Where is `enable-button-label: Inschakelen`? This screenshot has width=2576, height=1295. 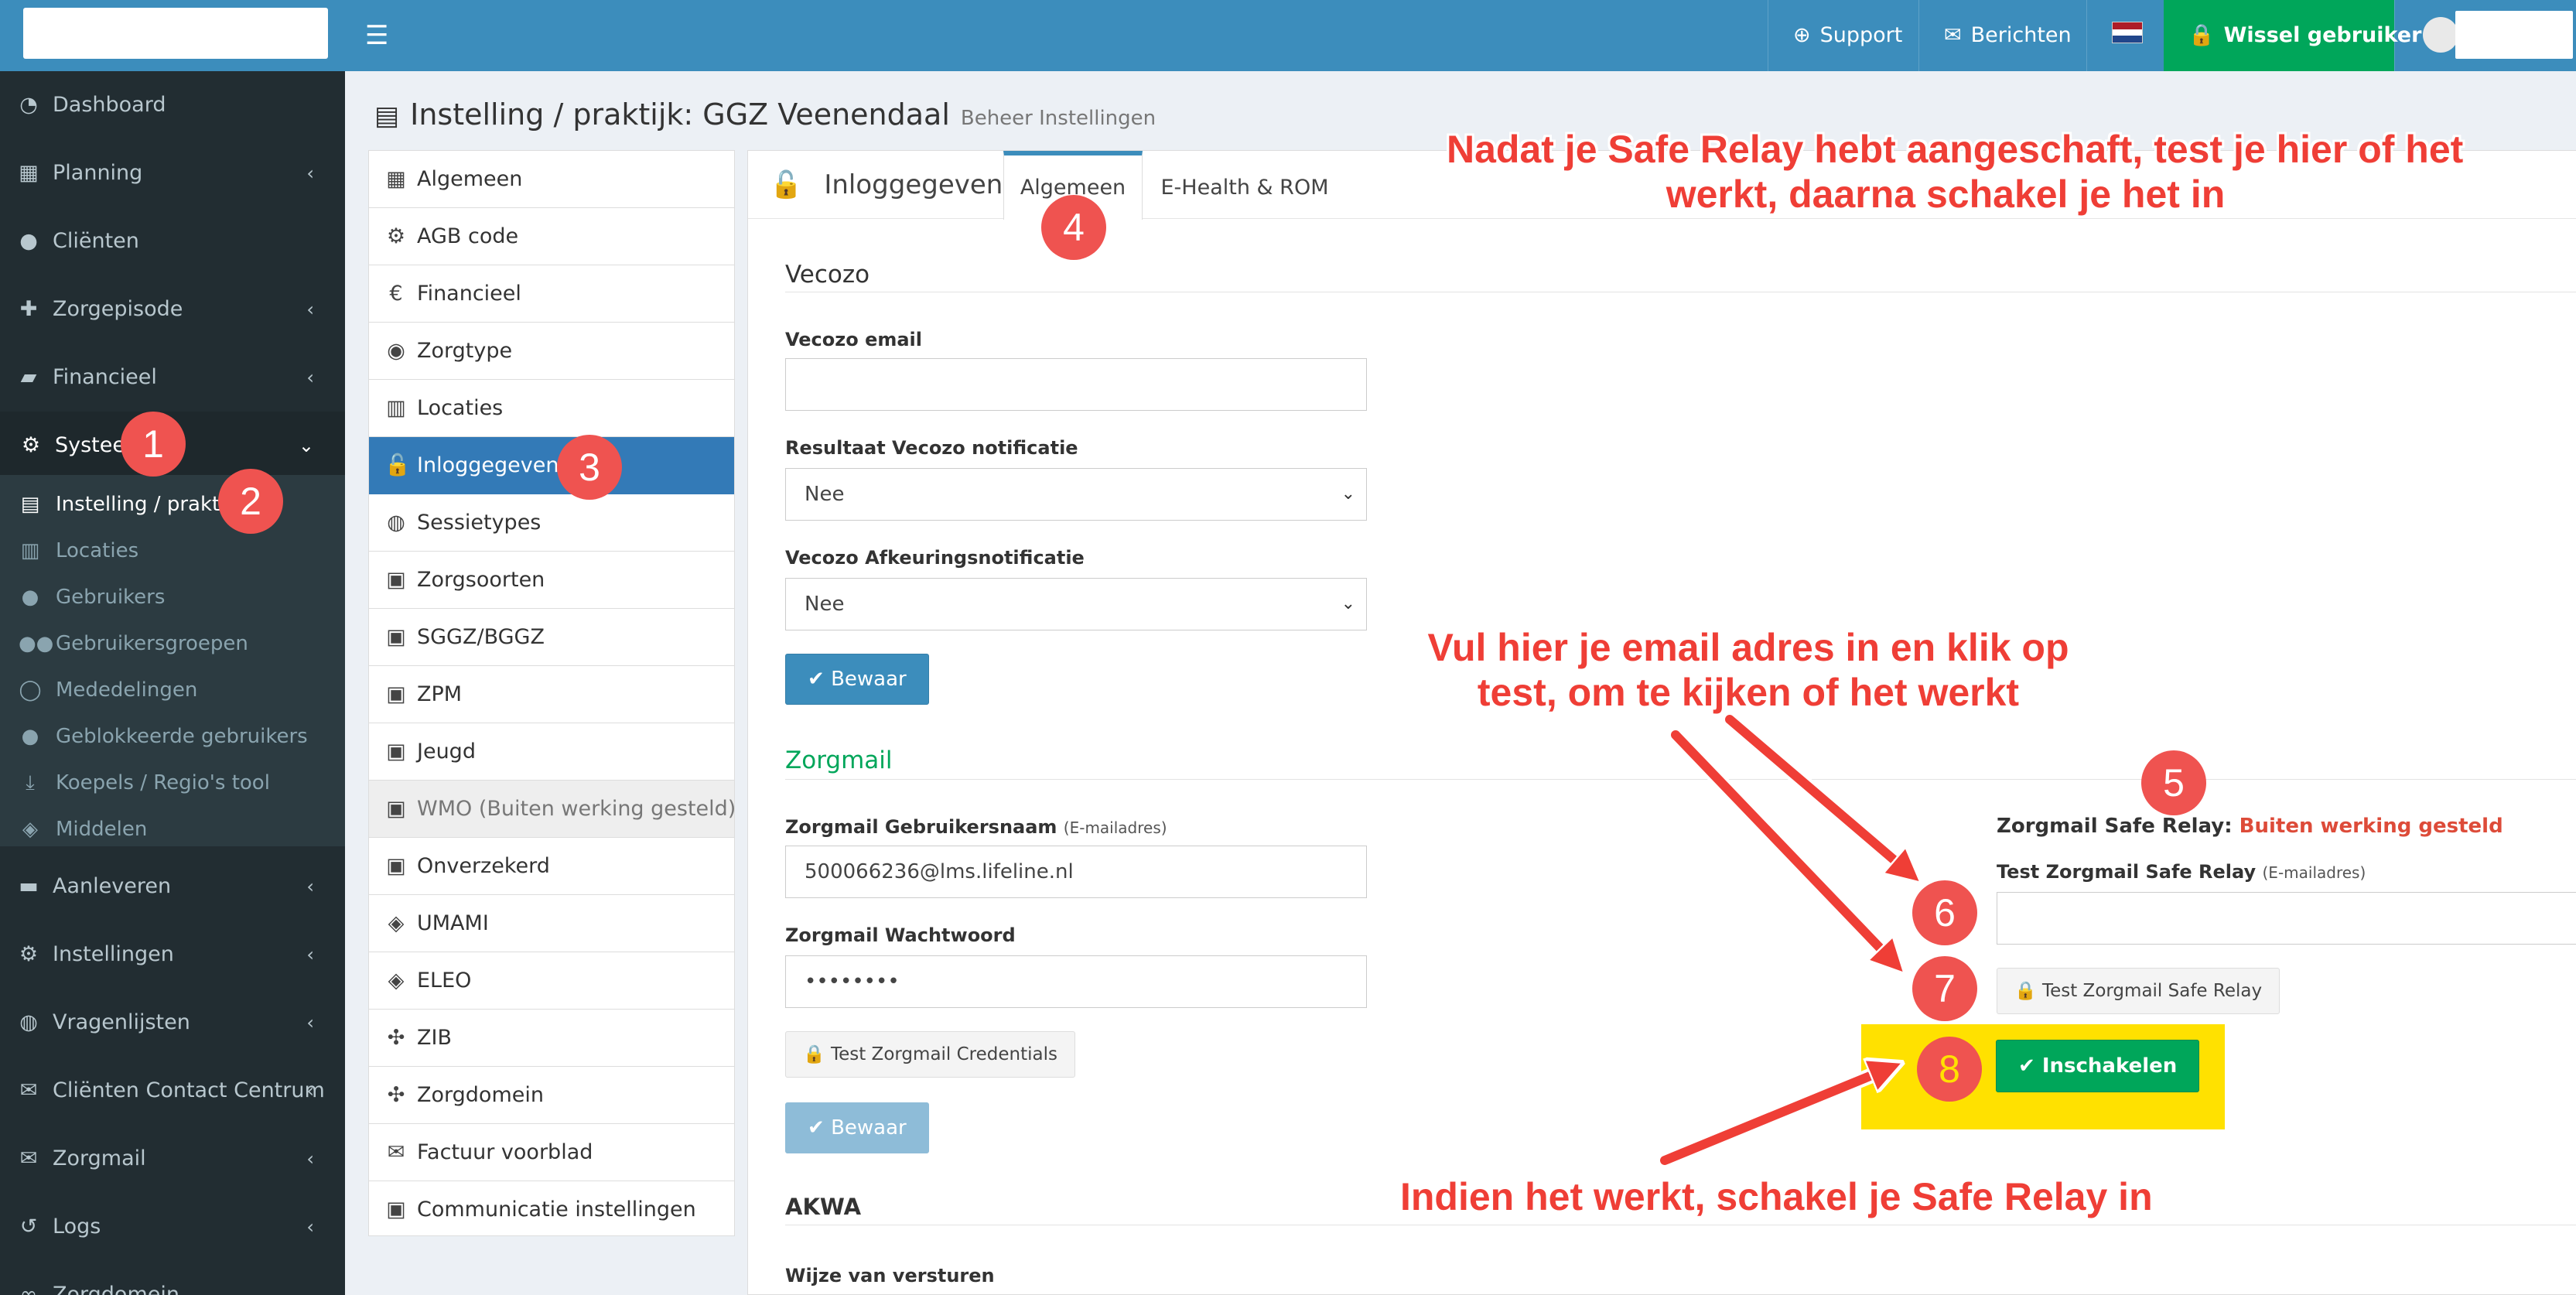
enable-button-label: Inschakelen is located at coordinates (2109, 1066).